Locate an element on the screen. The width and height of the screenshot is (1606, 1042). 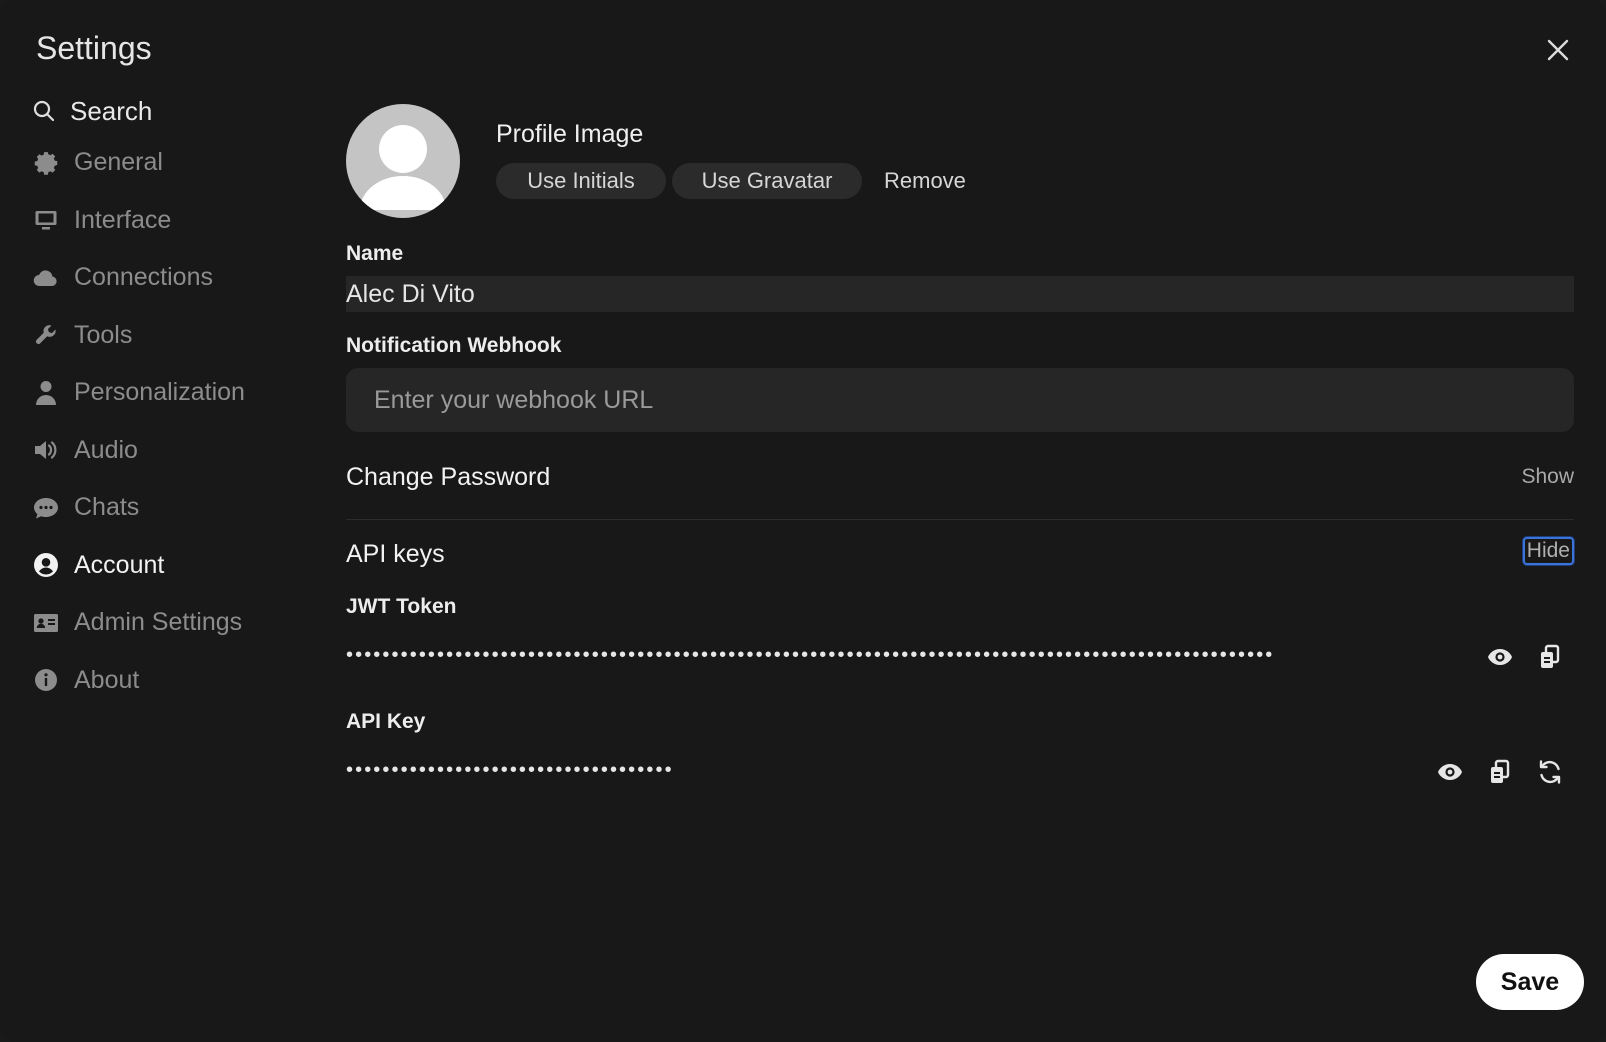
use-gravatar-button: Use Gravatar is located at coordinates (767, 181).